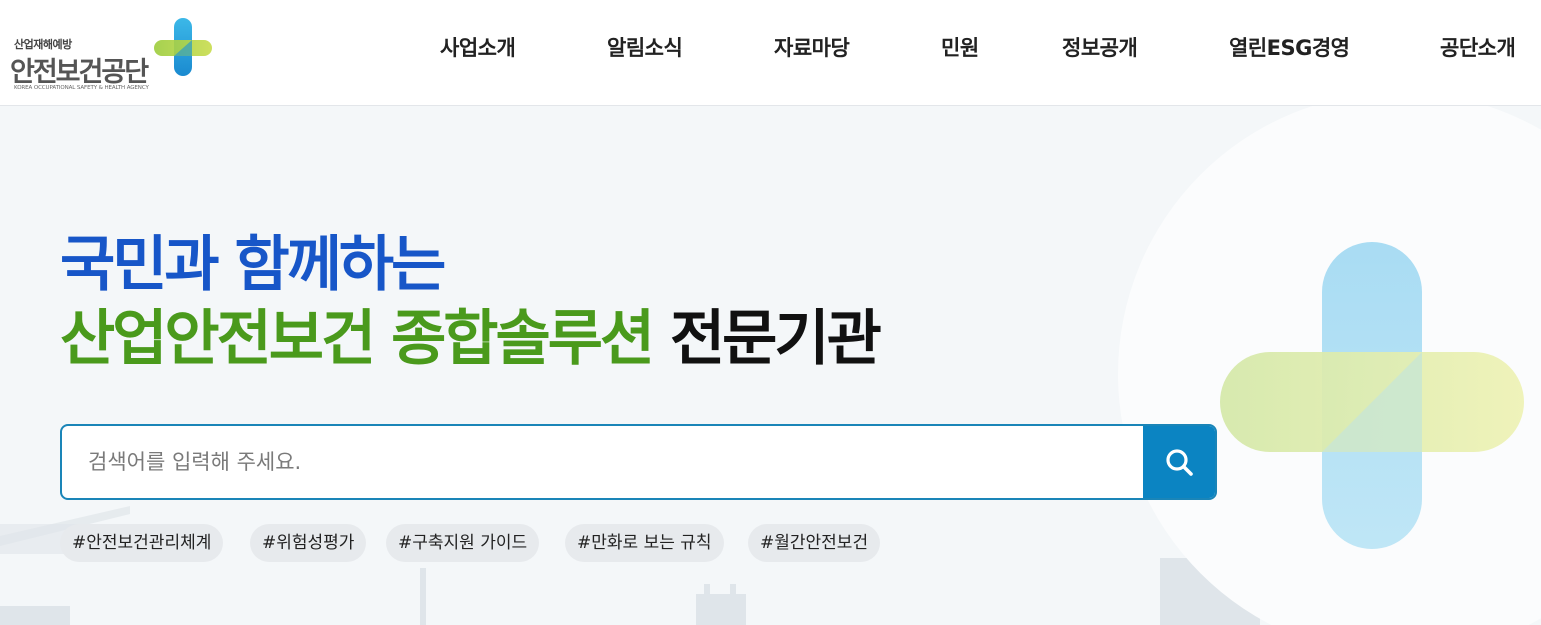 This screenshot has height=625, width=1541. Describe the element at coordinates (1478, 47) in the screenshot. I see `nav-item-about: 공단소개` at that location.